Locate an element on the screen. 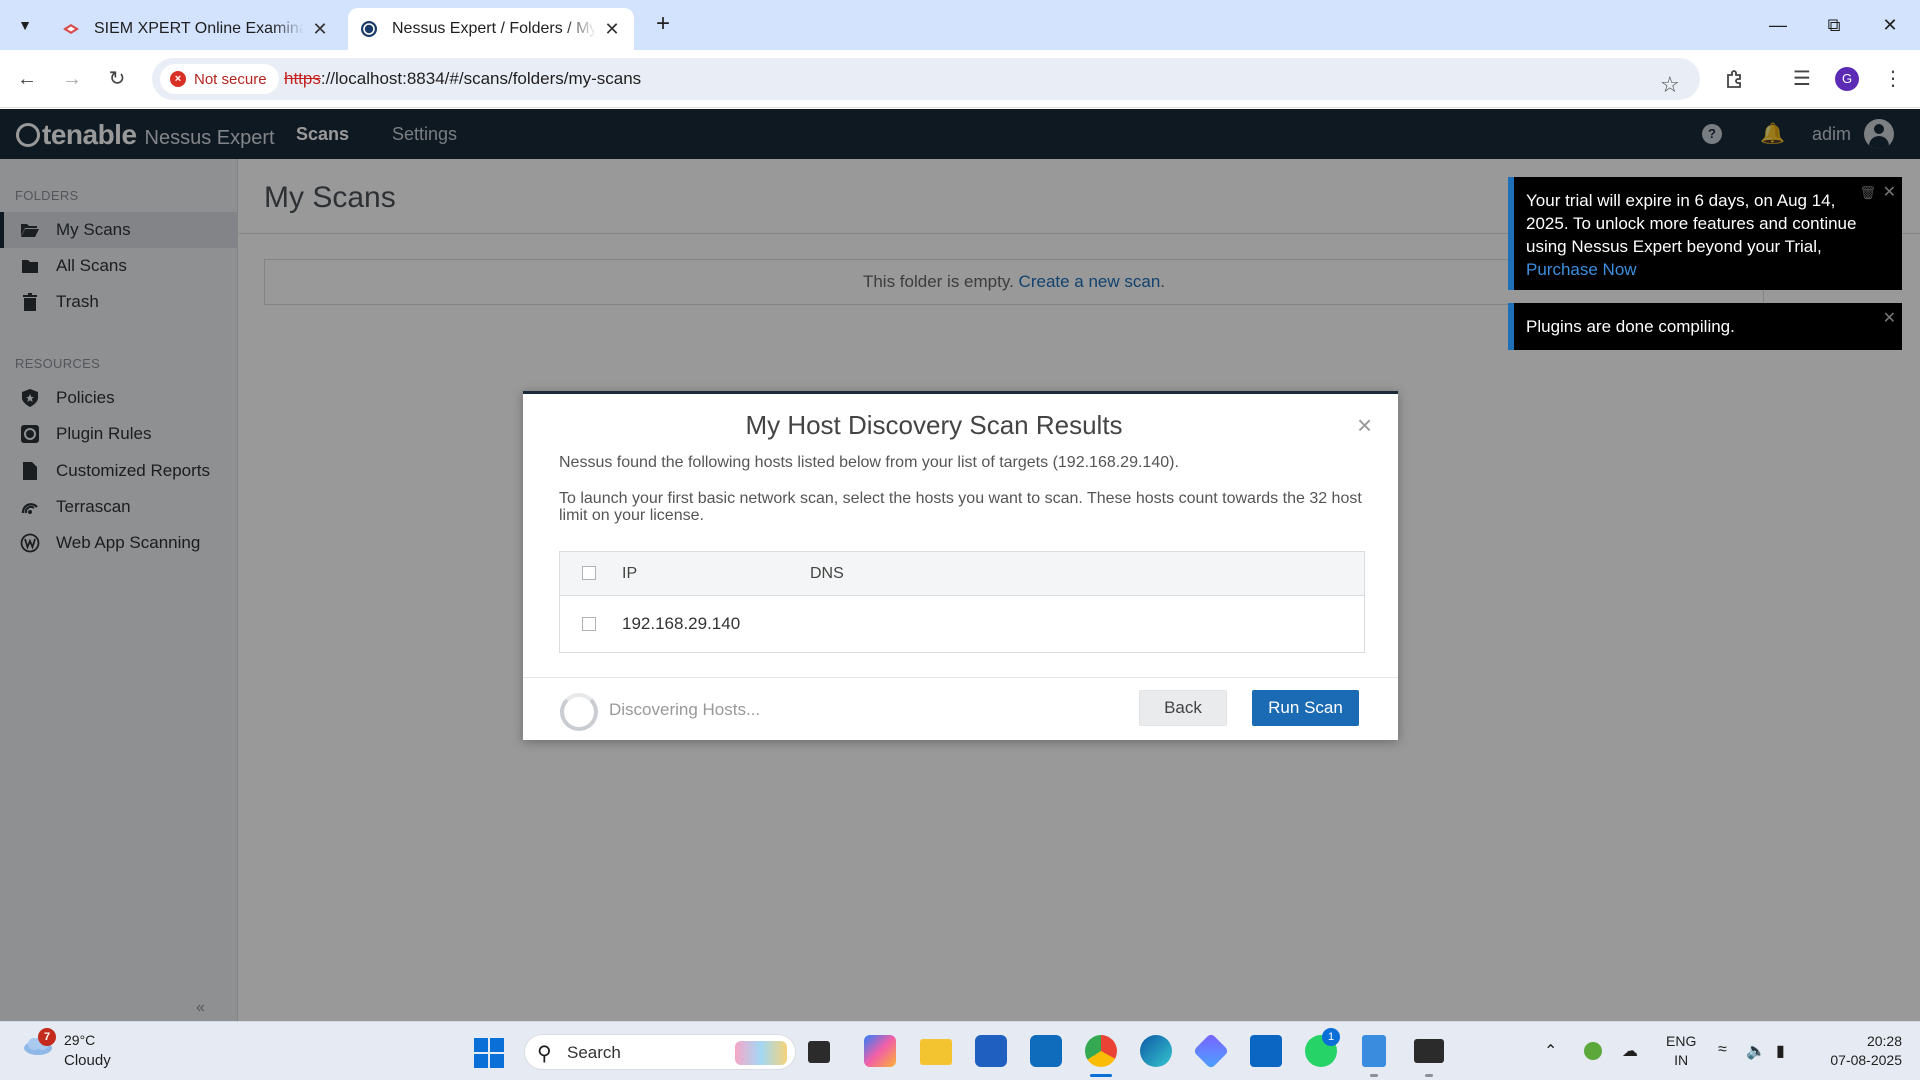  outlook-icon is located at coordinates (1046, 1051).